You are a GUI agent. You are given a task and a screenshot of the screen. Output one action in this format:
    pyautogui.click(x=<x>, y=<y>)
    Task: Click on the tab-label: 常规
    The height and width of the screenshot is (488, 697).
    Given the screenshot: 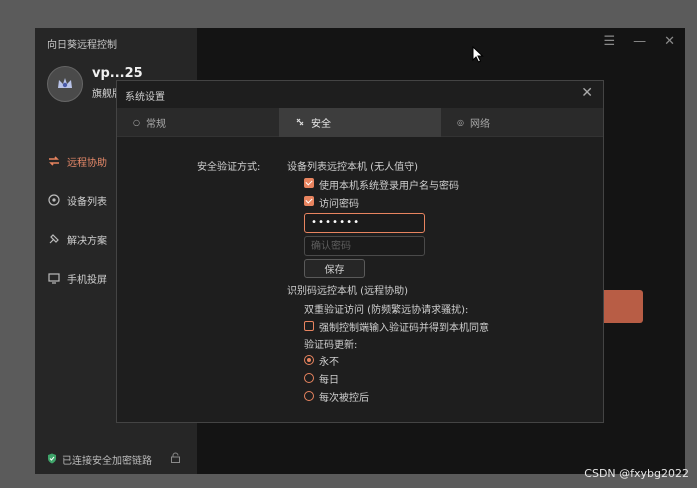 What is the action you would take?
    pyautogui.click(x=155, y=124)
    